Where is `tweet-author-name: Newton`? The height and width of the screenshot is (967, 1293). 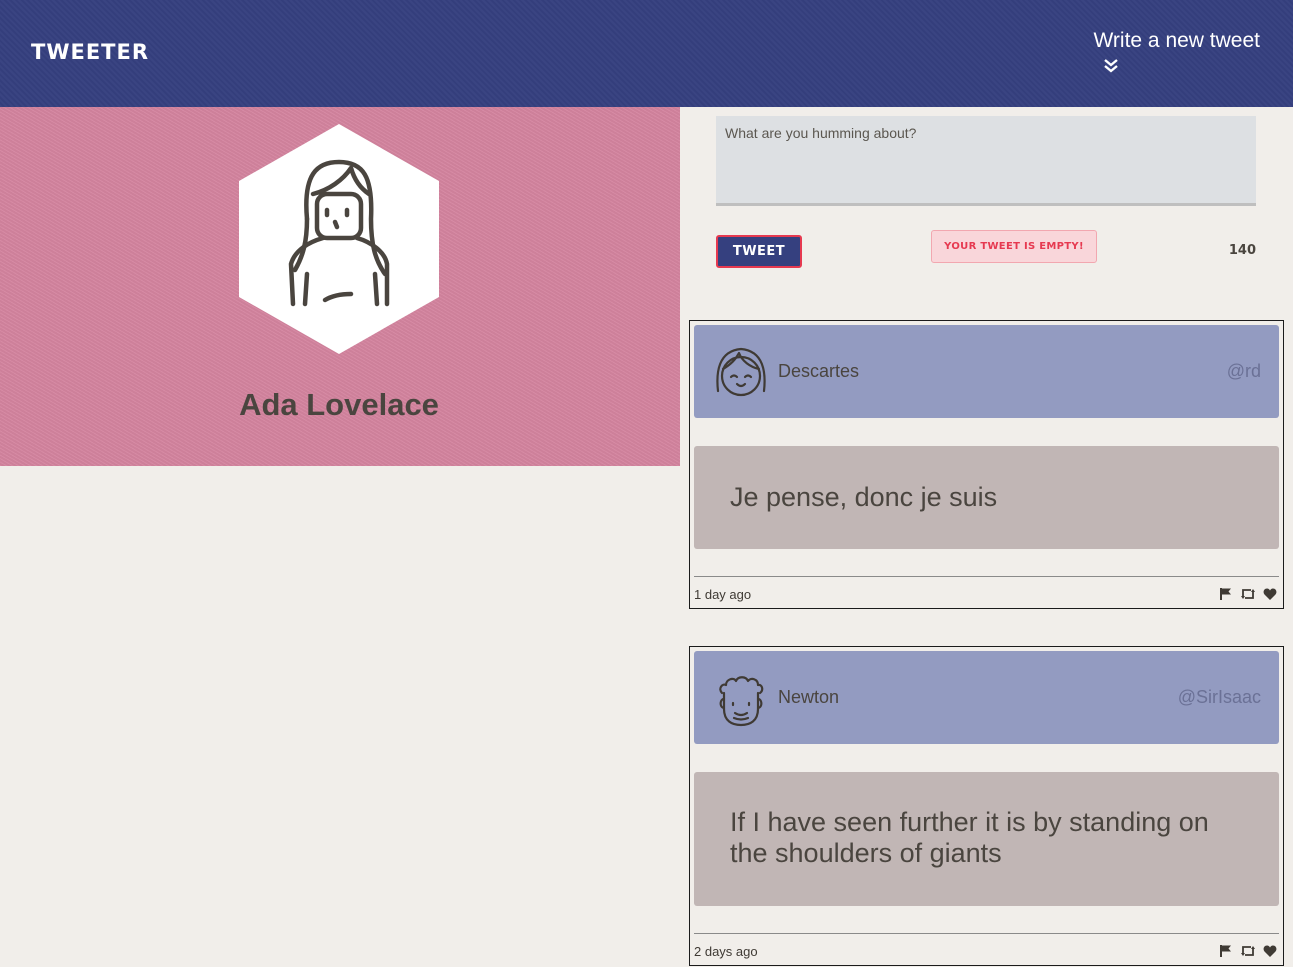
tweet-author-name: Newton is located at coordinates (808, 697).